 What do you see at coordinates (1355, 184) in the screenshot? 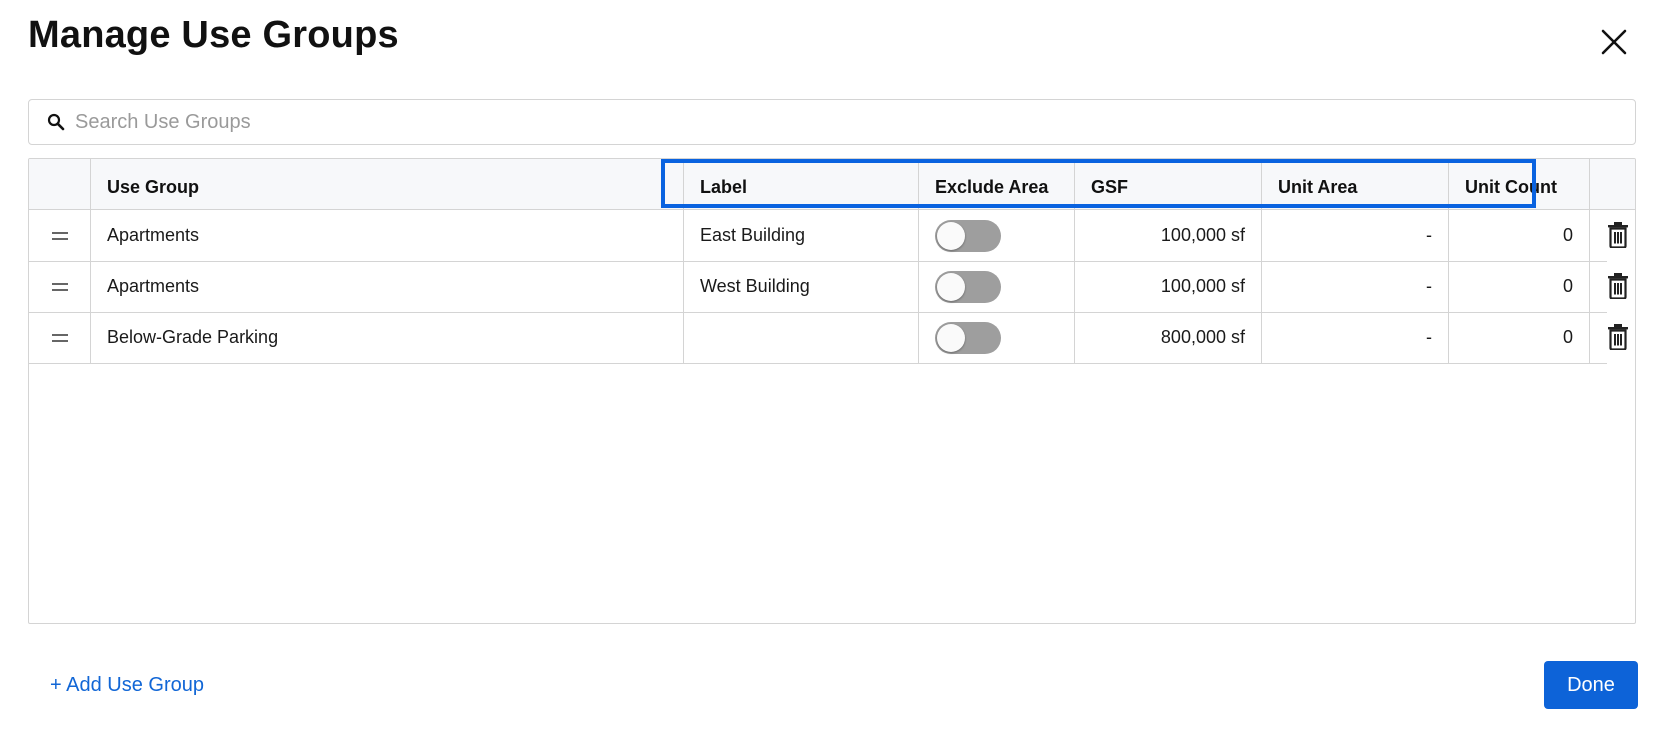
I see `header-unit-area: Unit Area` at bounding box center [1355, 184].